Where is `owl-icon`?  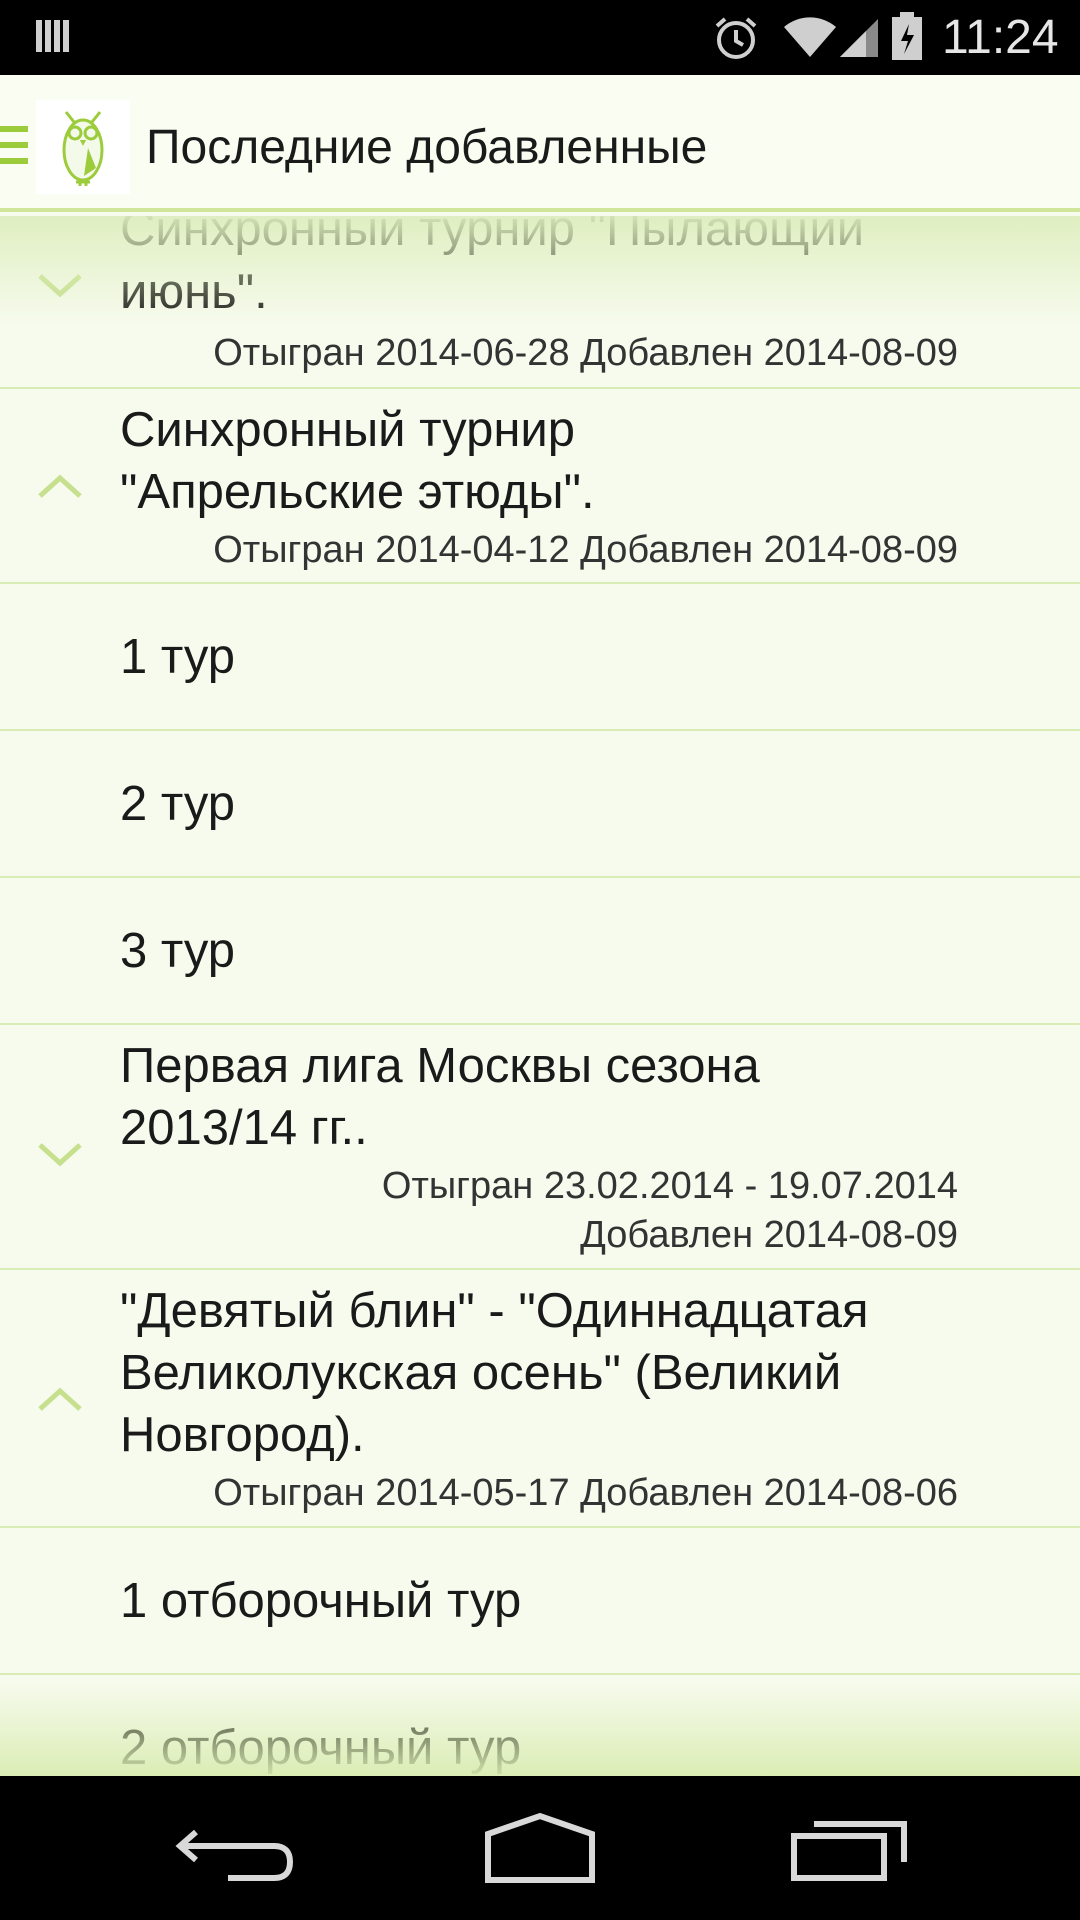 owl-icon is located at coordinates (83, 148).